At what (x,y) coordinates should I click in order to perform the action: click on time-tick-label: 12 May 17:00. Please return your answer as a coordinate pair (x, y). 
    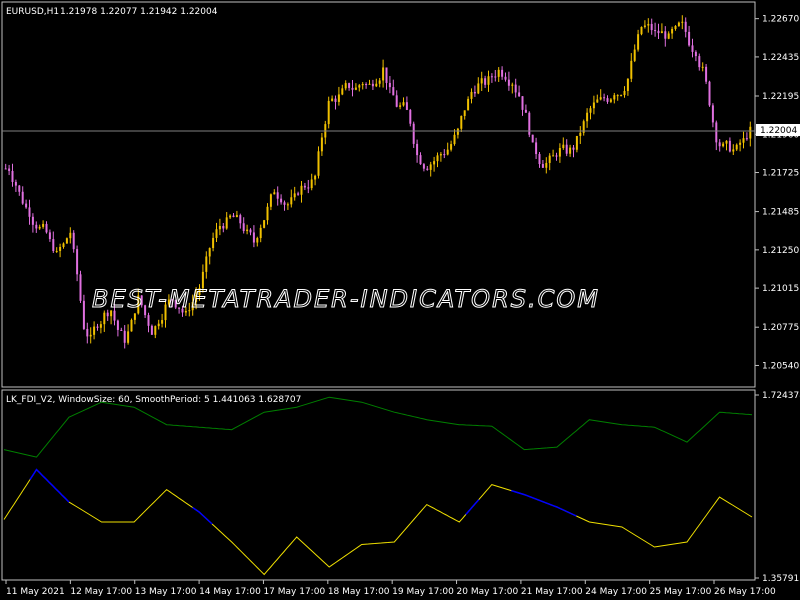
    Looking at the image, I should click on (101, 592).